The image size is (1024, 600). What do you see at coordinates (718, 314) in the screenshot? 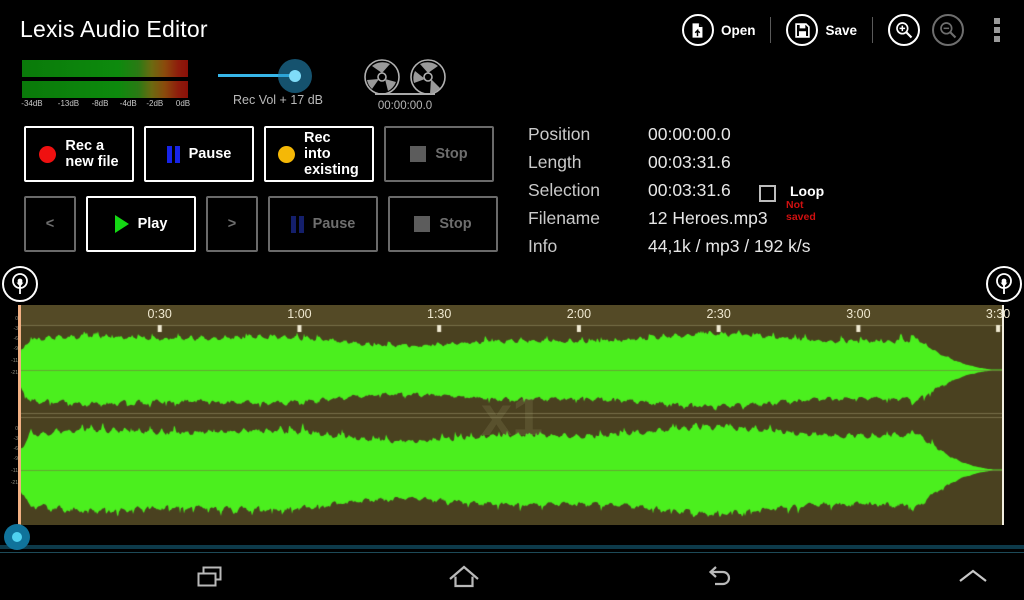
I see `timeline-label: 2:30` at bounding box center [718, 314].